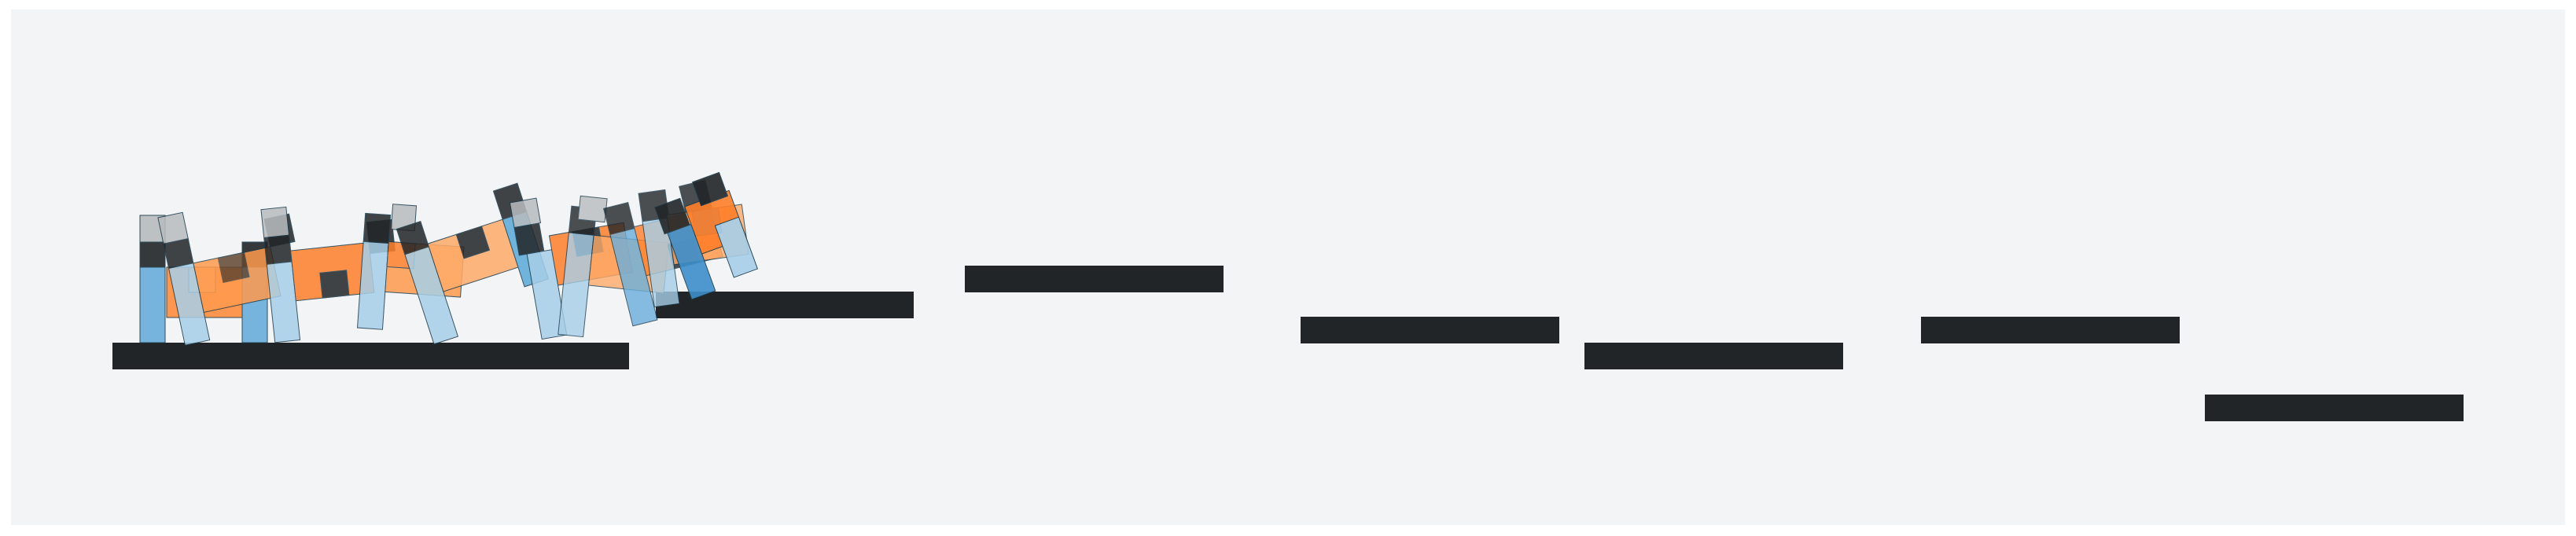  What do you see at coordinates (370, 356) in the screenshot?
I see `platform-start` at bounding box center [370, 356].